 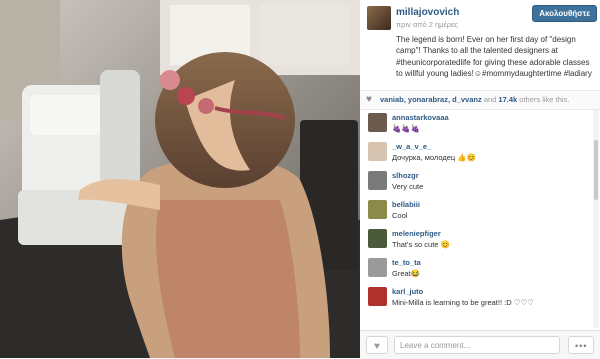 What do you see at coordinates (544, 99) in the screenshot?
I see `likes-suffix: others like this.` at bounding box center [544, 99].